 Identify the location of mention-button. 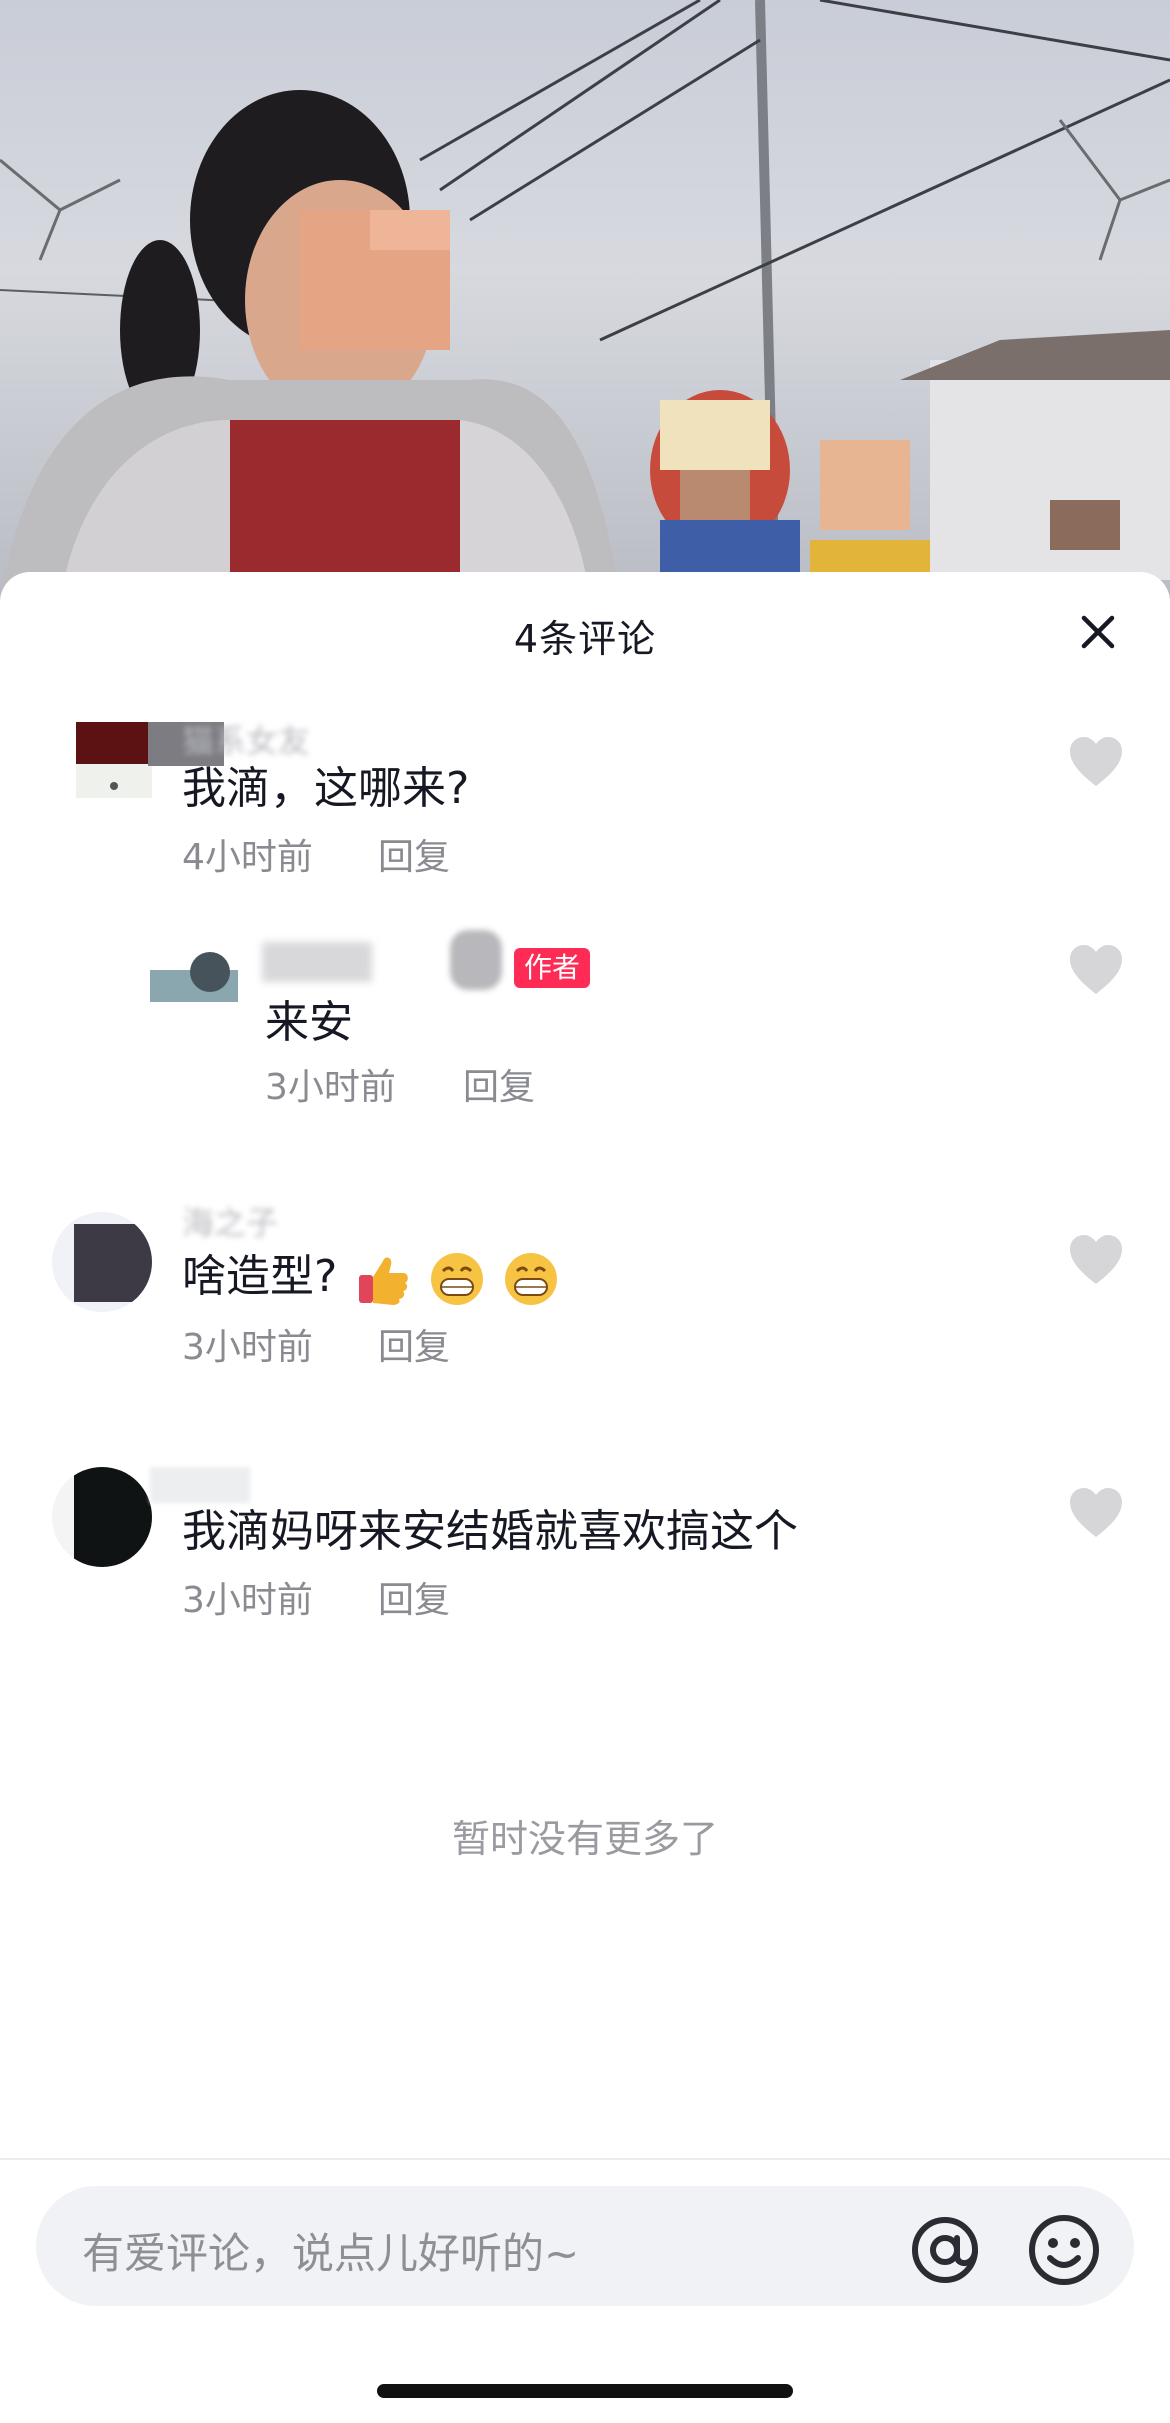
(945, 2250).